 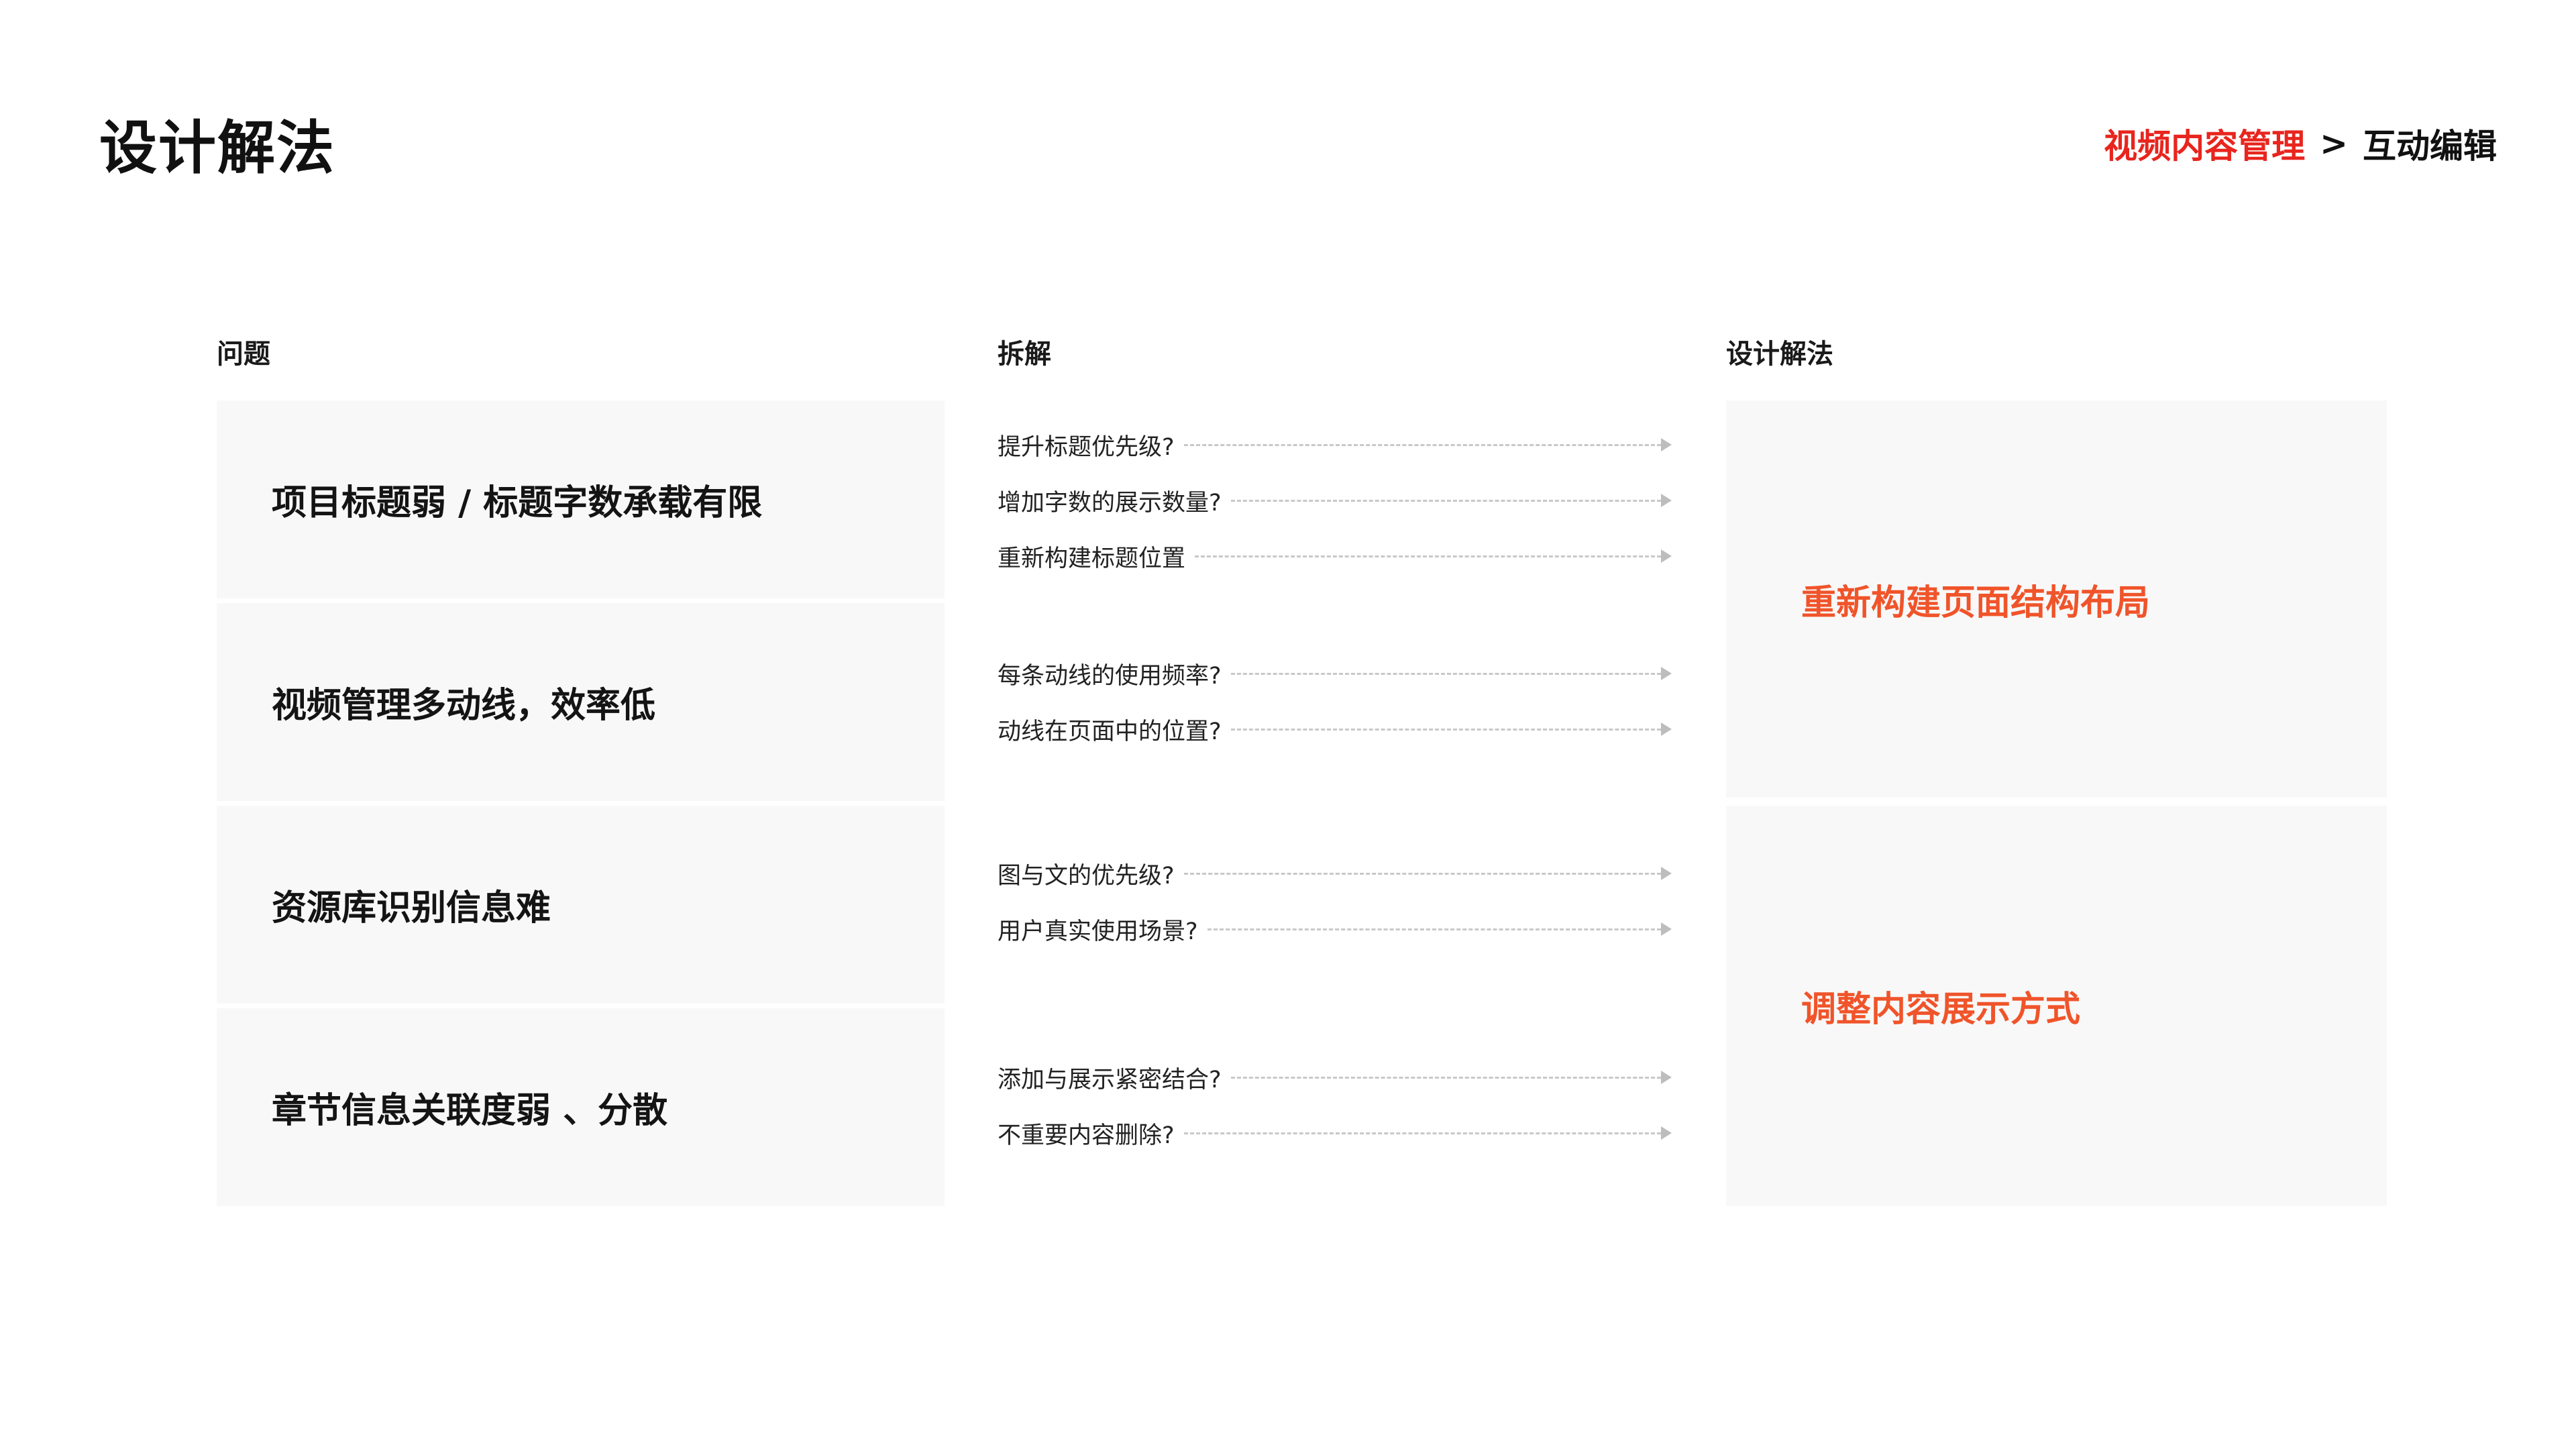 I want to click on breadcrumb-item-video-content: 视频内容管理, so click(x=2204, y=143).